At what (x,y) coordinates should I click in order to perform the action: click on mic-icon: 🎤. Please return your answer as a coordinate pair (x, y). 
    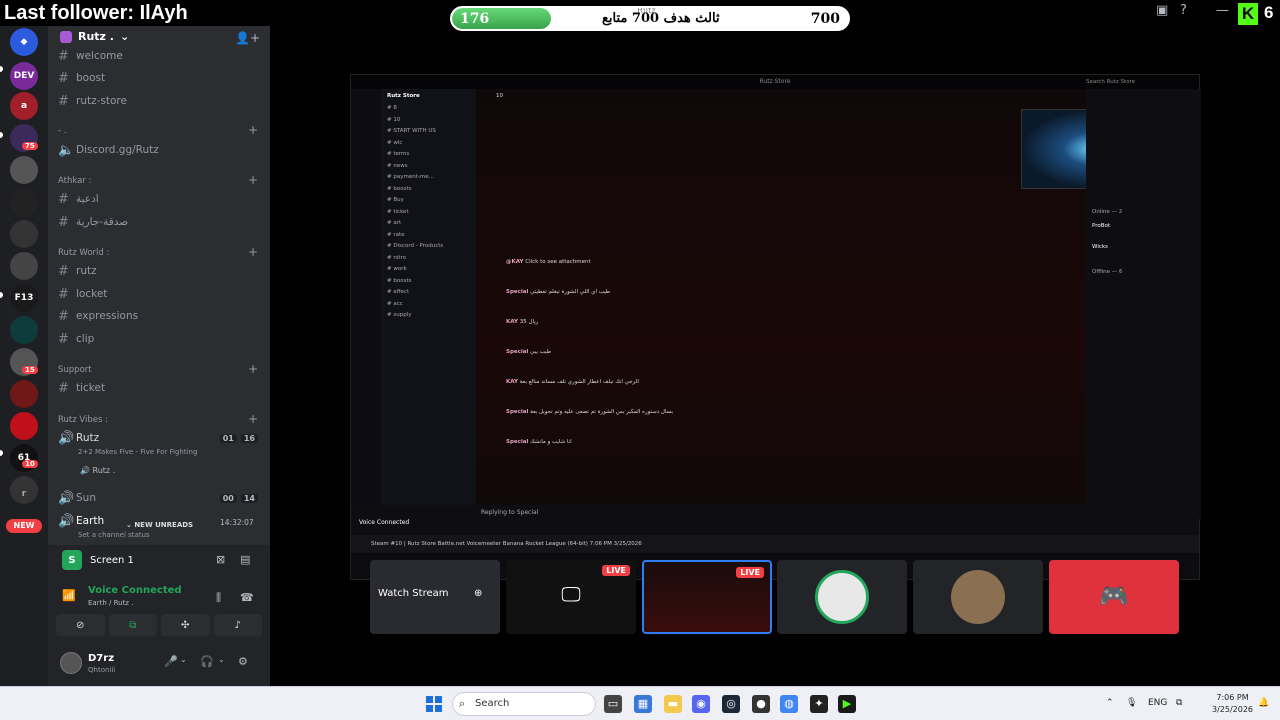
    Looking at the image, I should click on (171, 661).